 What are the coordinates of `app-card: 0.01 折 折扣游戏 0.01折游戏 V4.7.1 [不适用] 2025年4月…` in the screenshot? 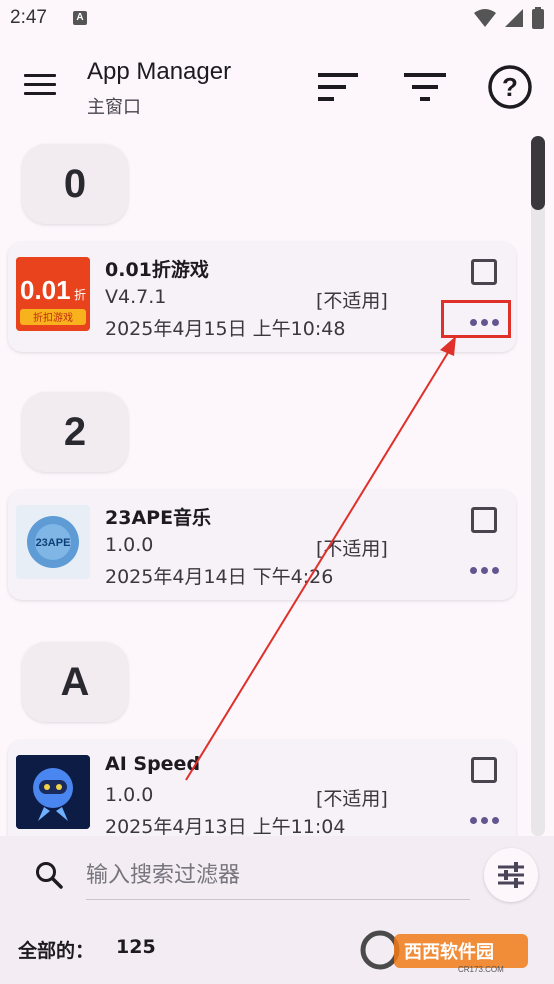 It's located at (262, 297).